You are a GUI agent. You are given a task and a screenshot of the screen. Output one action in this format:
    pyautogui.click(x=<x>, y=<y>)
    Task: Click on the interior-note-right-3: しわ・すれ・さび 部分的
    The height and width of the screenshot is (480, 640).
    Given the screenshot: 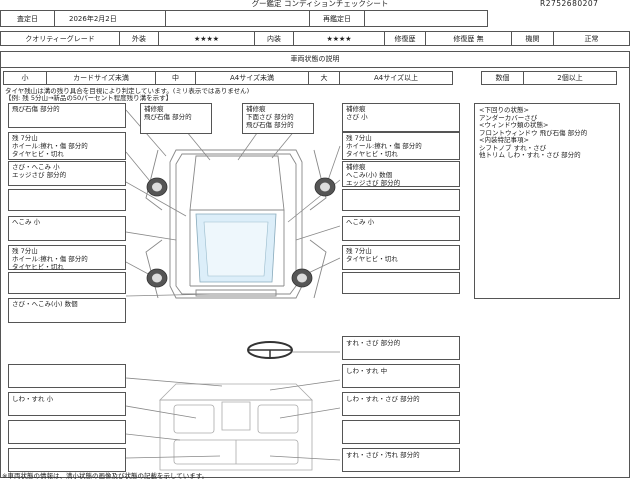 What is the action you would take?
    pyautogui.click(x=401, y=404)
    